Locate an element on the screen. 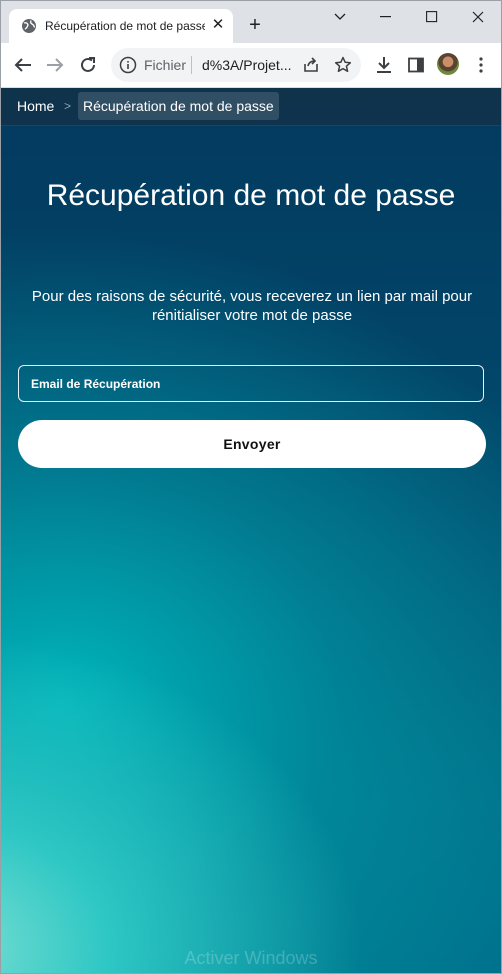 The image size is (502, 974). breadcrumb-home-link: Home is located at coordinates (35, 106).